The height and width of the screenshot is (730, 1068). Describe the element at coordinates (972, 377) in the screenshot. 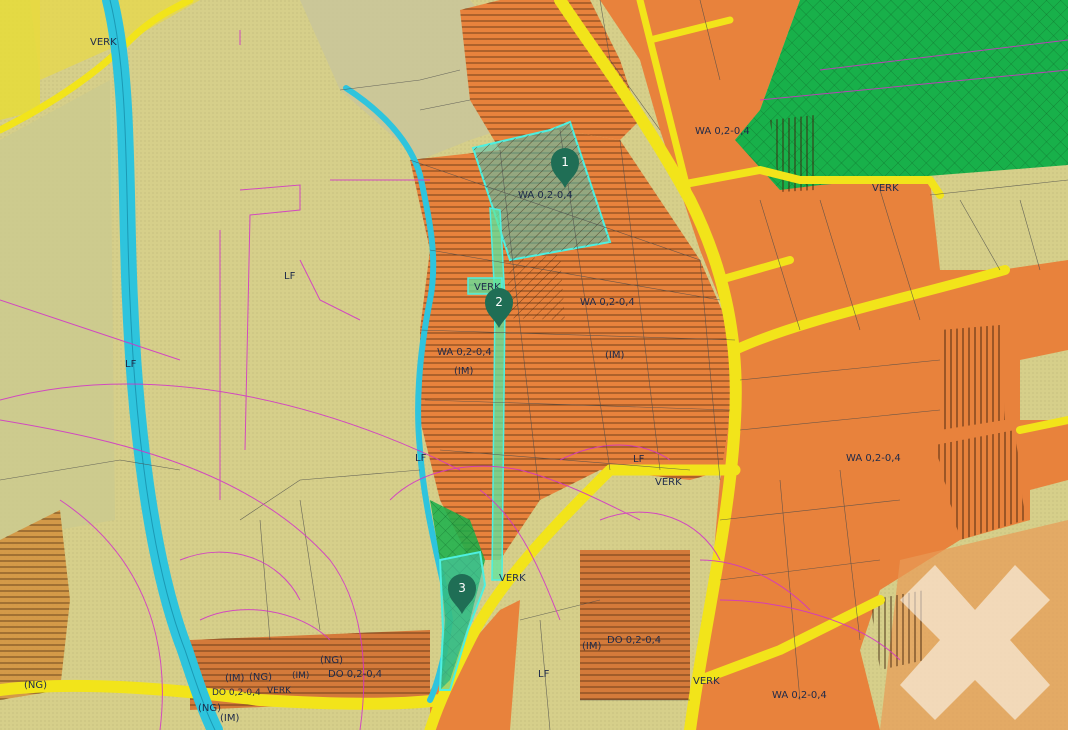

I see `hatched-lot` at that location.